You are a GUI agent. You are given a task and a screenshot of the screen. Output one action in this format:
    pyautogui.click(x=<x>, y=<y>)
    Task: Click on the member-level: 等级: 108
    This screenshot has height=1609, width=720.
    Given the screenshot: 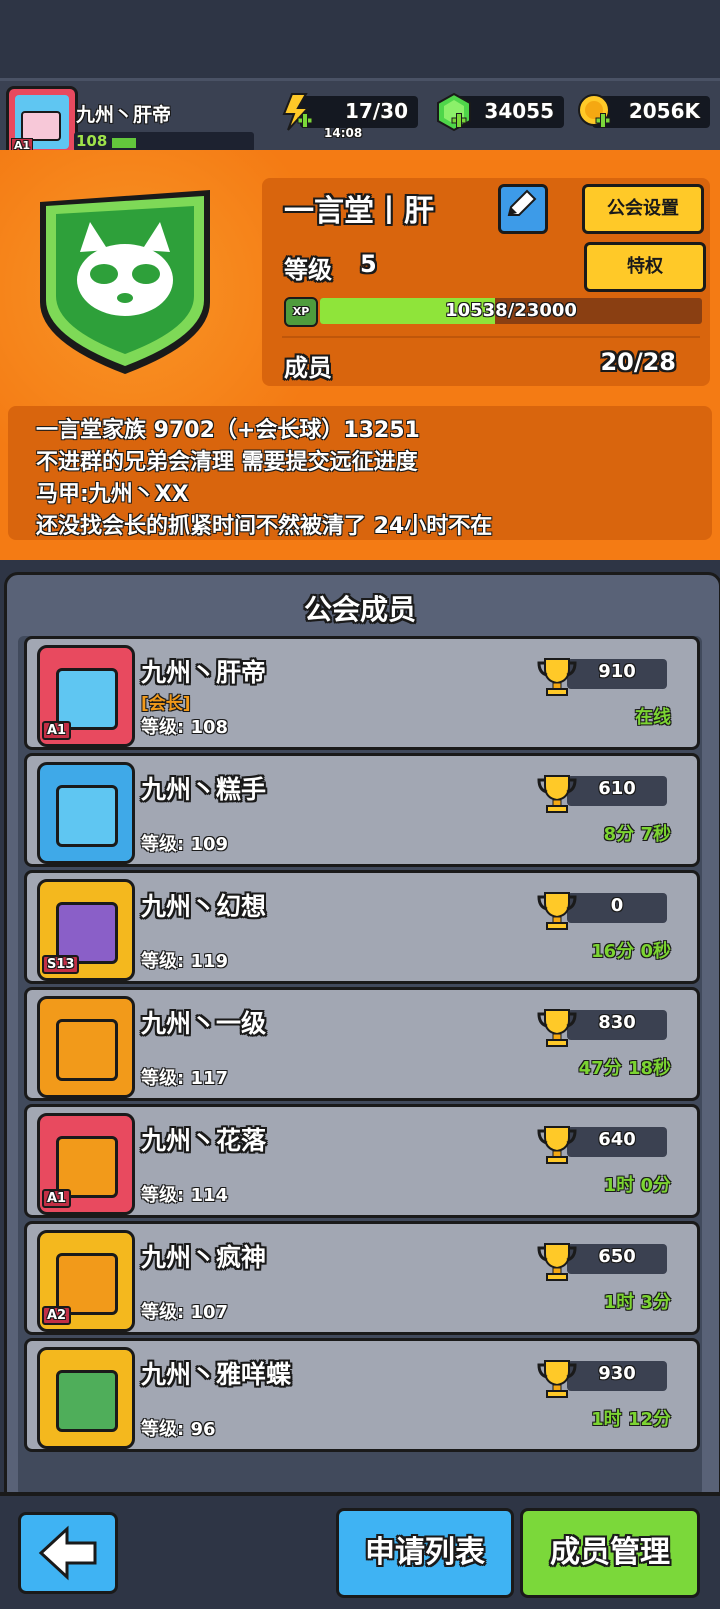 What is the action you would take?
    pyautogui.click(x=185, y=727)
    